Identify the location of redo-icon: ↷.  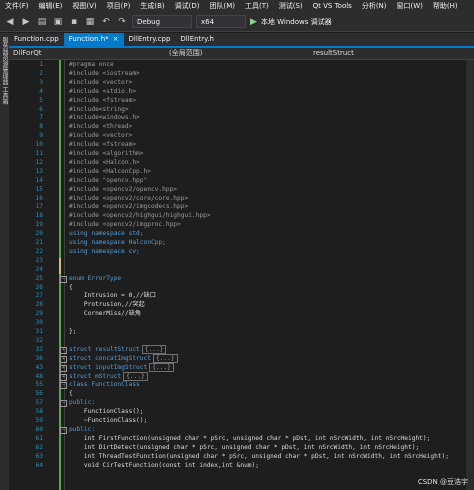
(122, 22).